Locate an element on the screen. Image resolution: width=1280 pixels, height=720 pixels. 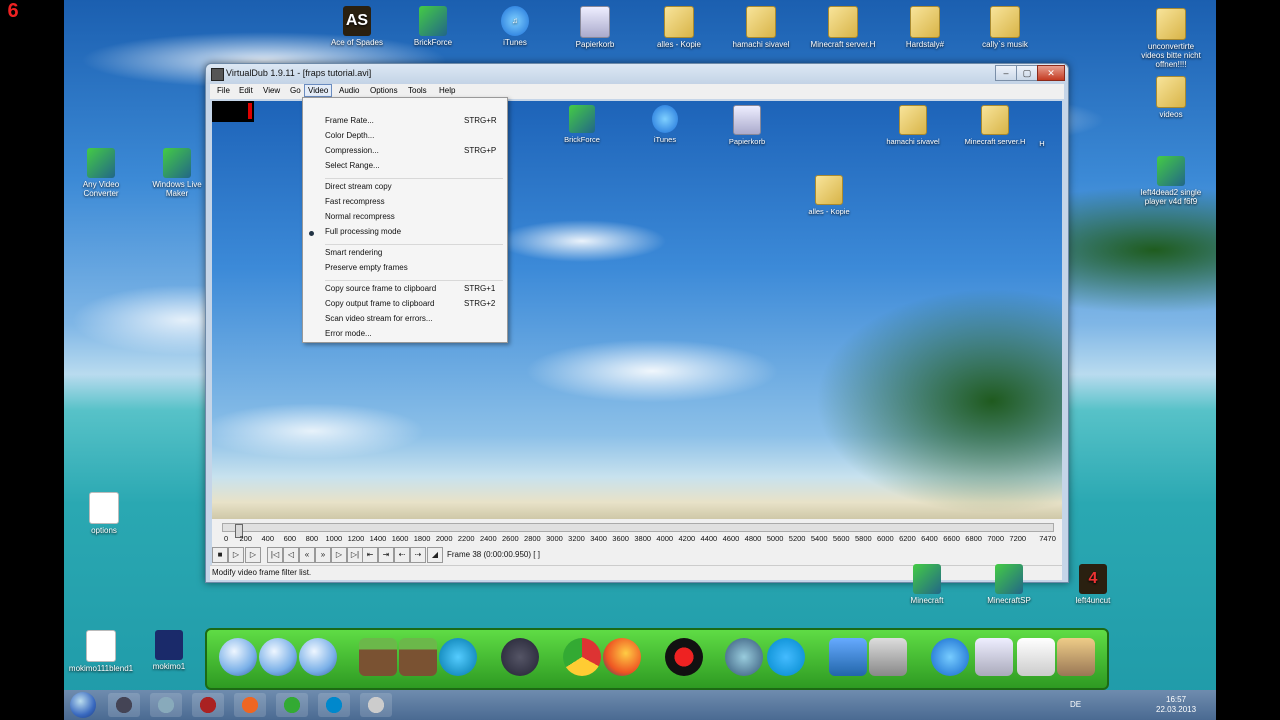
start-button is located at coordinates (83, 705).